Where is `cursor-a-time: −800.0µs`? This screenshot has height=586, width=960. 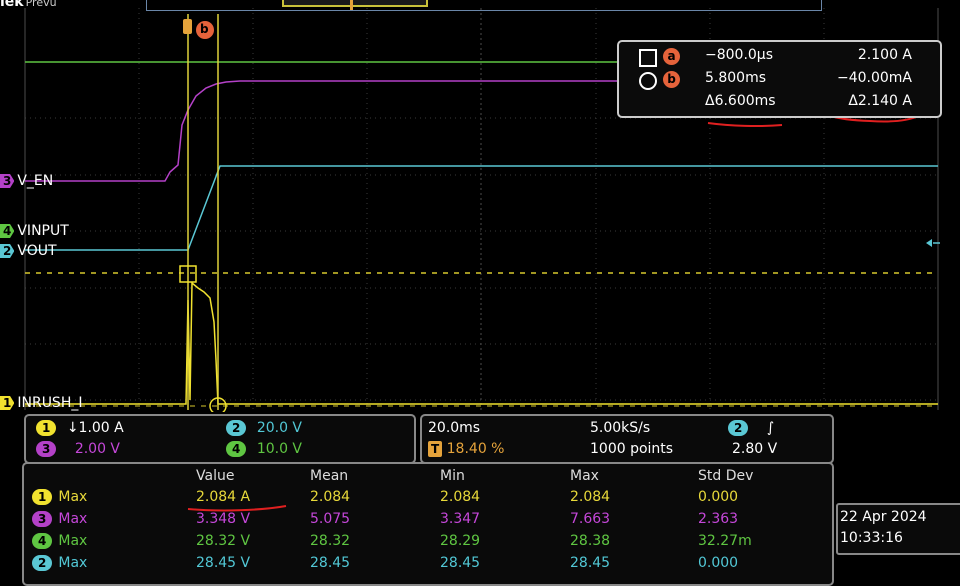
cursor-a-time: −800.0µs is located at coordinates (739, 55).